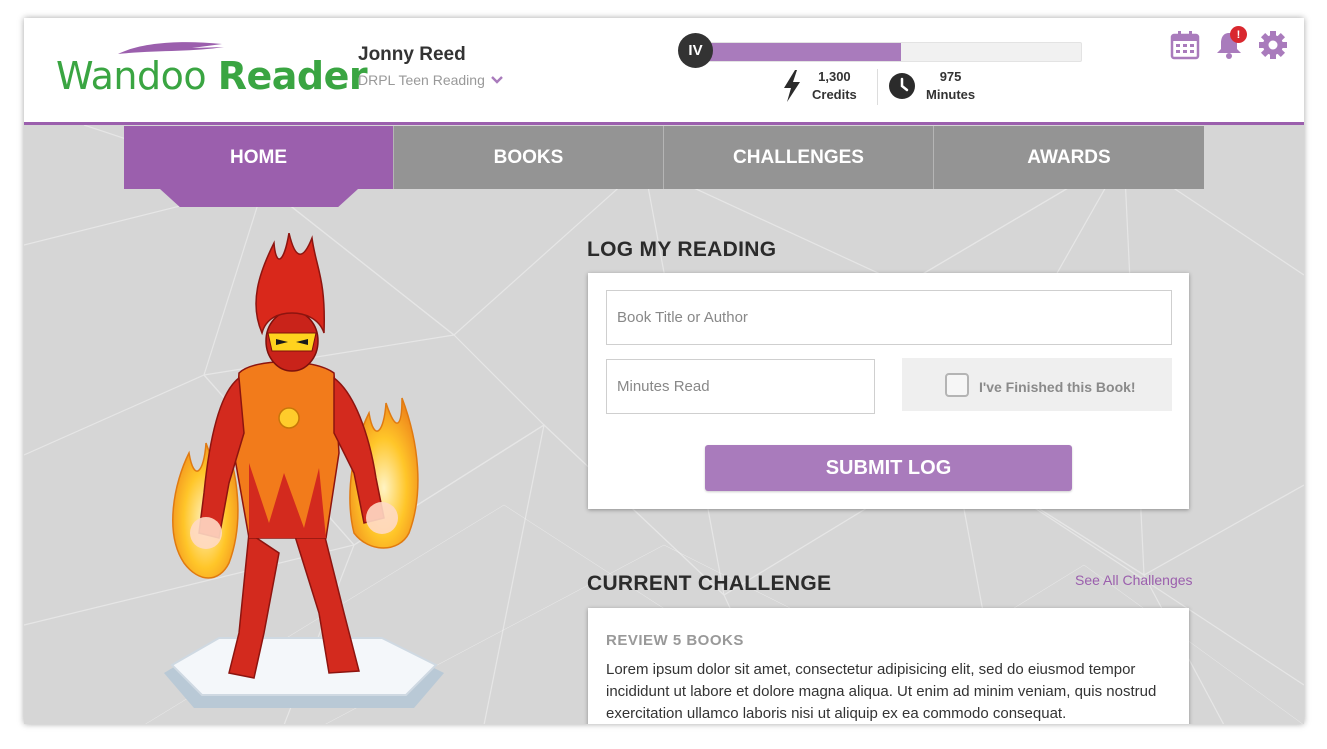 This screenshot has width=1327, height=749. What do you see at coordinates (902, 86) in the screenshot?
I see `clock-icon` at bounding box center [902, 86].